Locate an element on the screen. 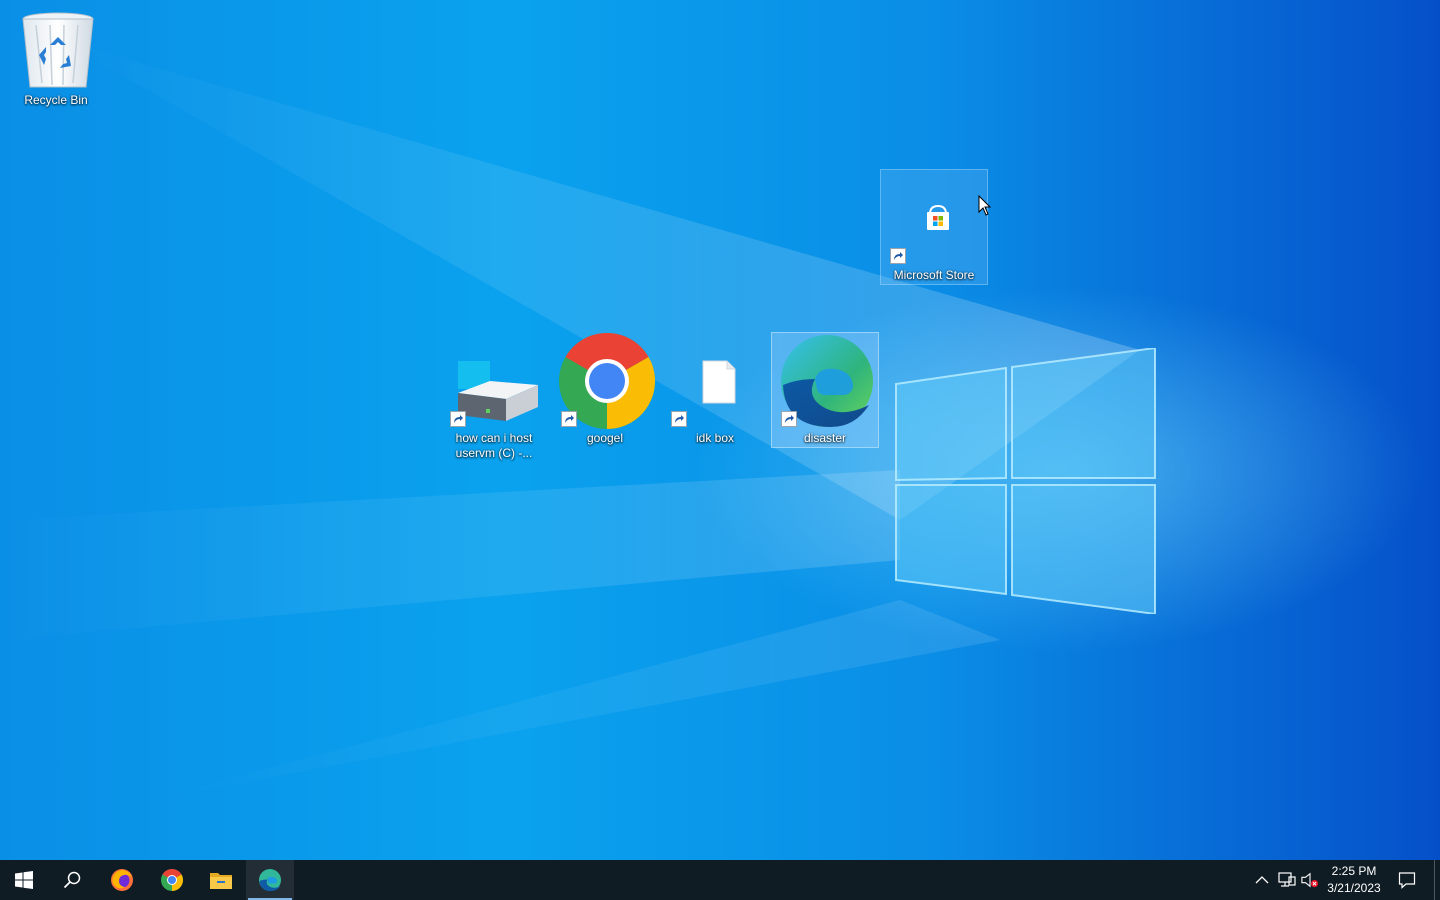  search-icon is located at coordinates (72, 880).